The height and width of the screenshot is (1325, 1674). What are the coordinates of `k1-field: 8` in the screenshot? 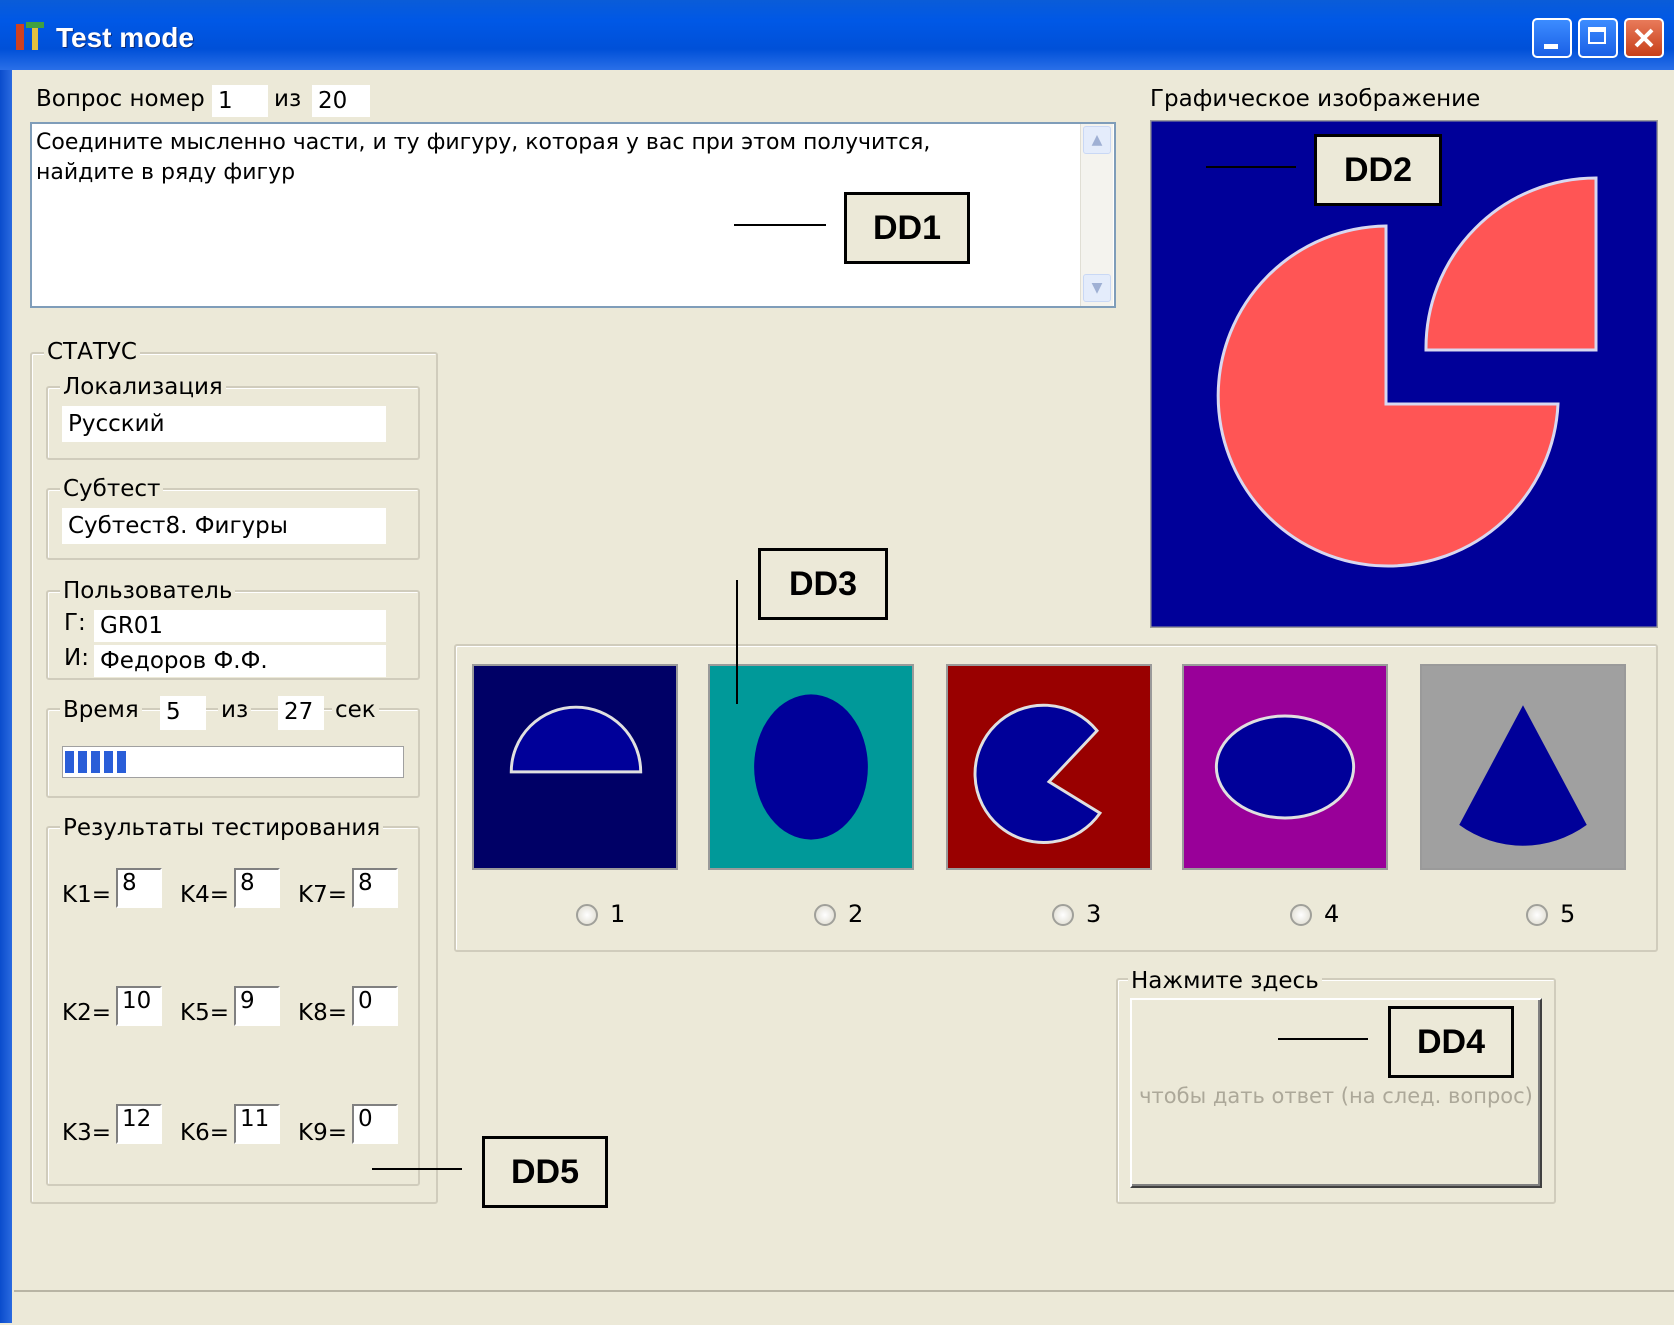 It's located at (139, 888).